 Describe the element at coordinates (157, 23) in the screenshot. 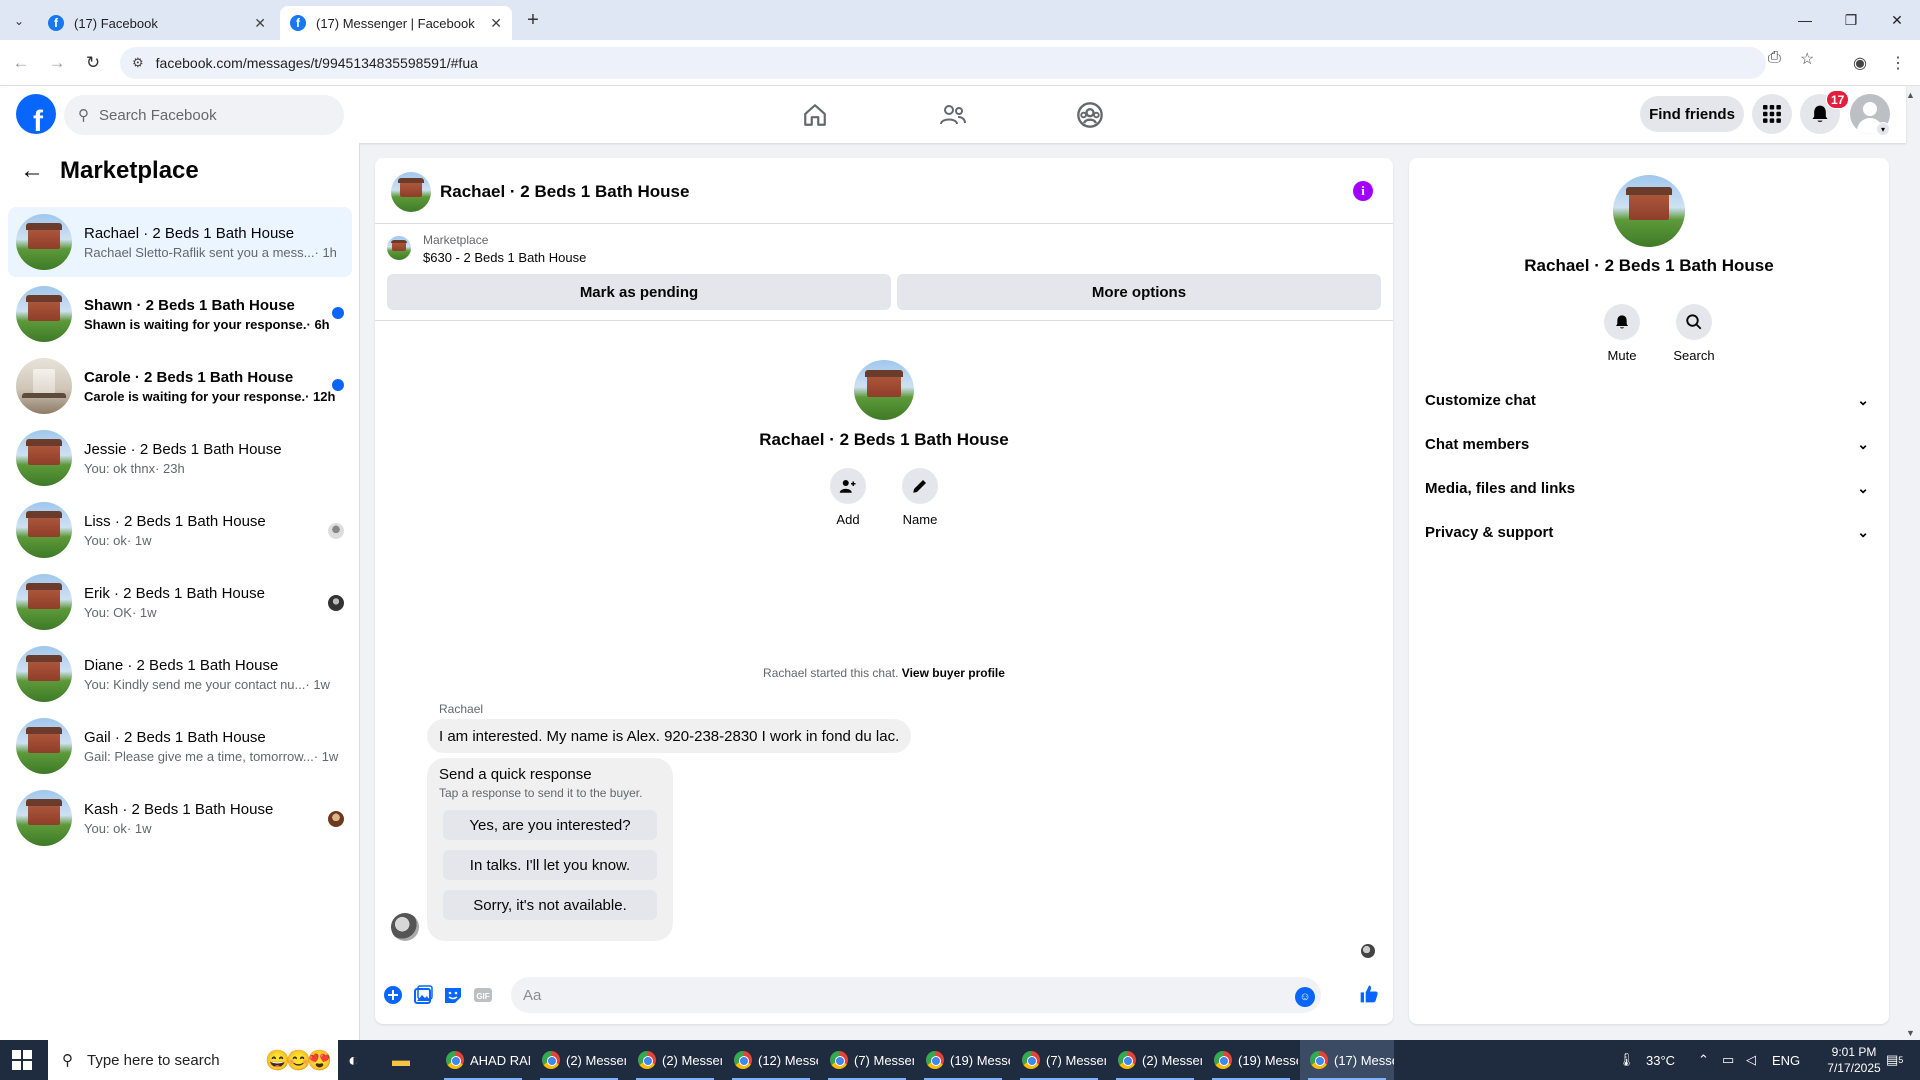

I see `browser-tab-facebook: f (17) Facebook ✕` at that location.